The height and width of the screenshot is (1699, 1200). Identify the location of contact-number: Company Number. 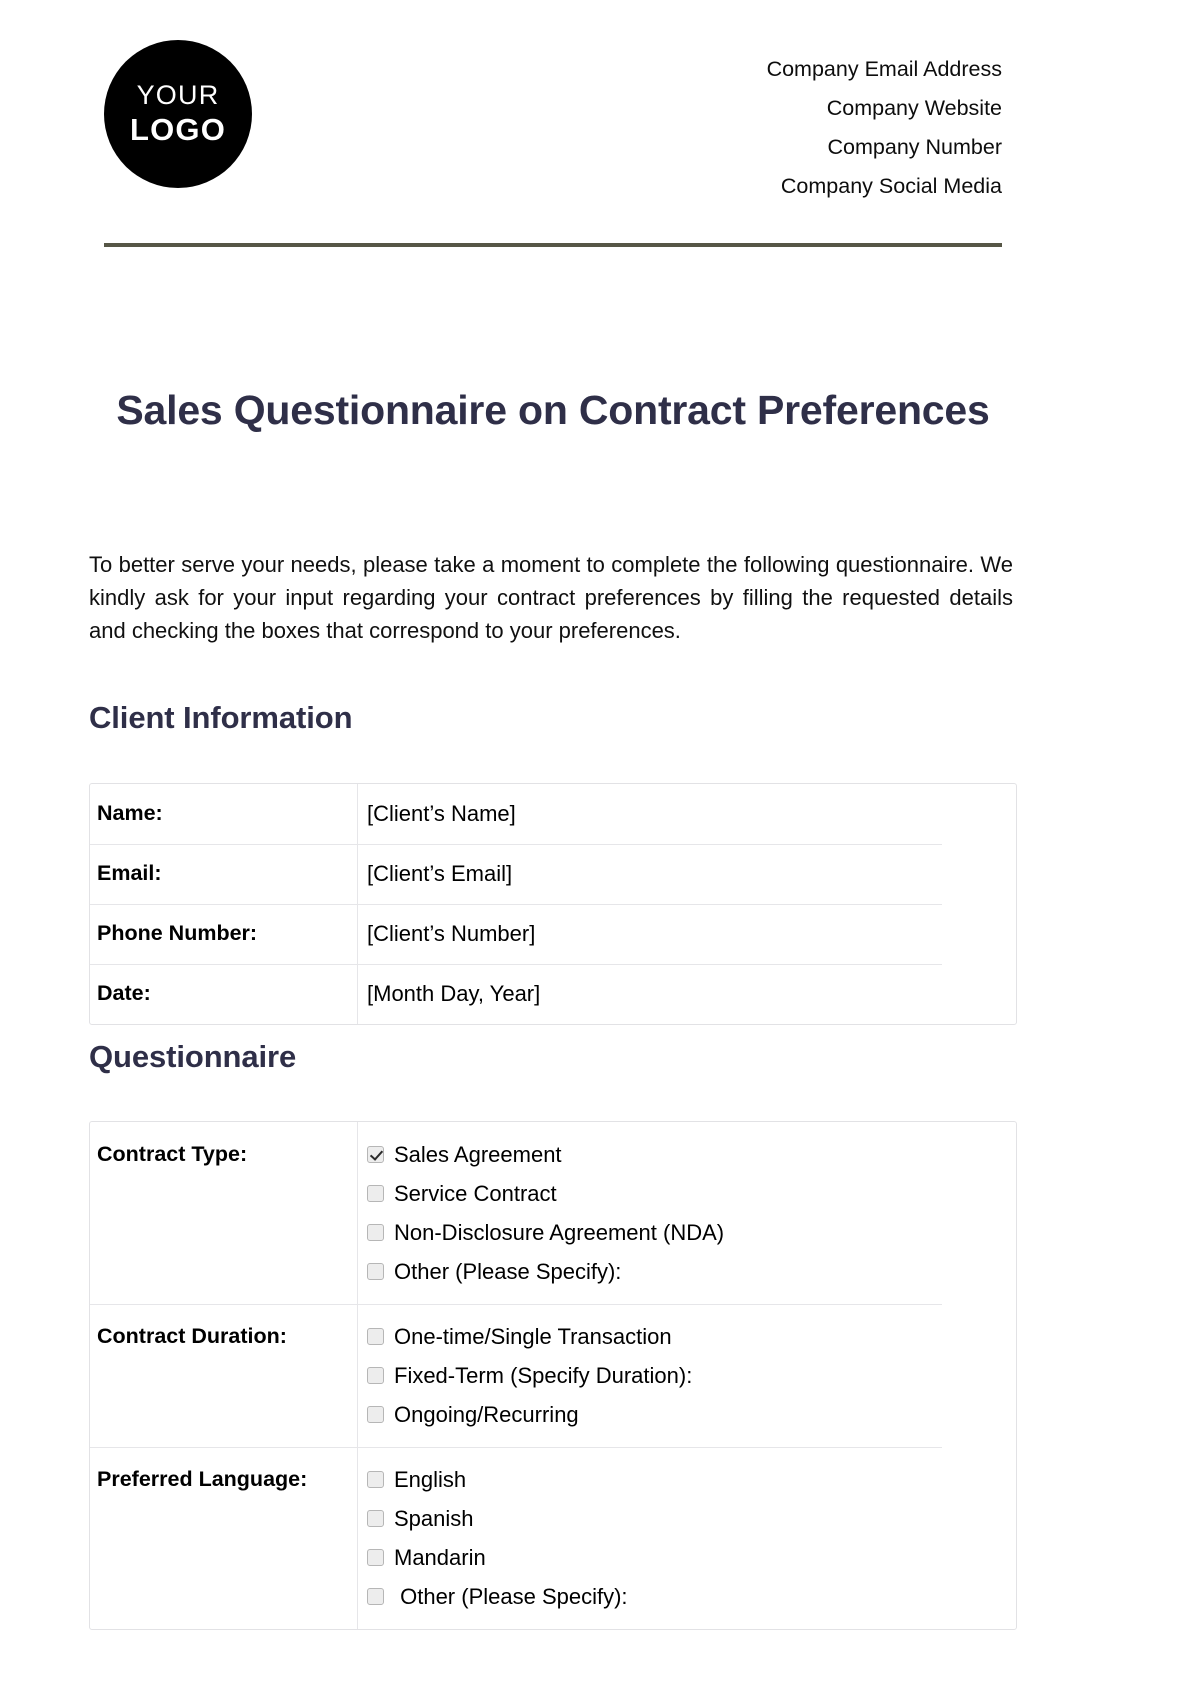
(914, 147).